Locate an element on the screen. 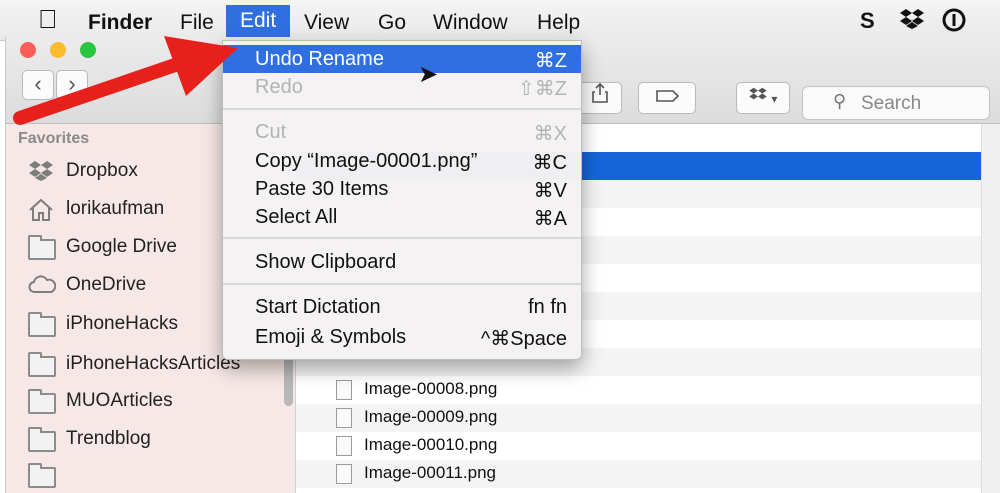 The width and height of the screenshot is (1000, 493). menu-item-shortcut: ^⌘Space is located at coordinates (523, 339).